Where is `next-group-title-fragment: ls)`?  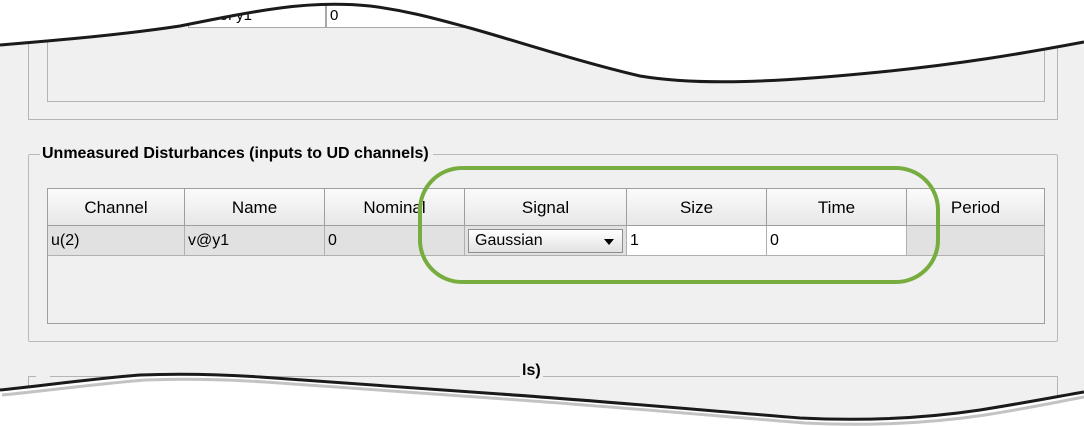
next-group-title-fragment: ls) is located at coordinates (531, 371).